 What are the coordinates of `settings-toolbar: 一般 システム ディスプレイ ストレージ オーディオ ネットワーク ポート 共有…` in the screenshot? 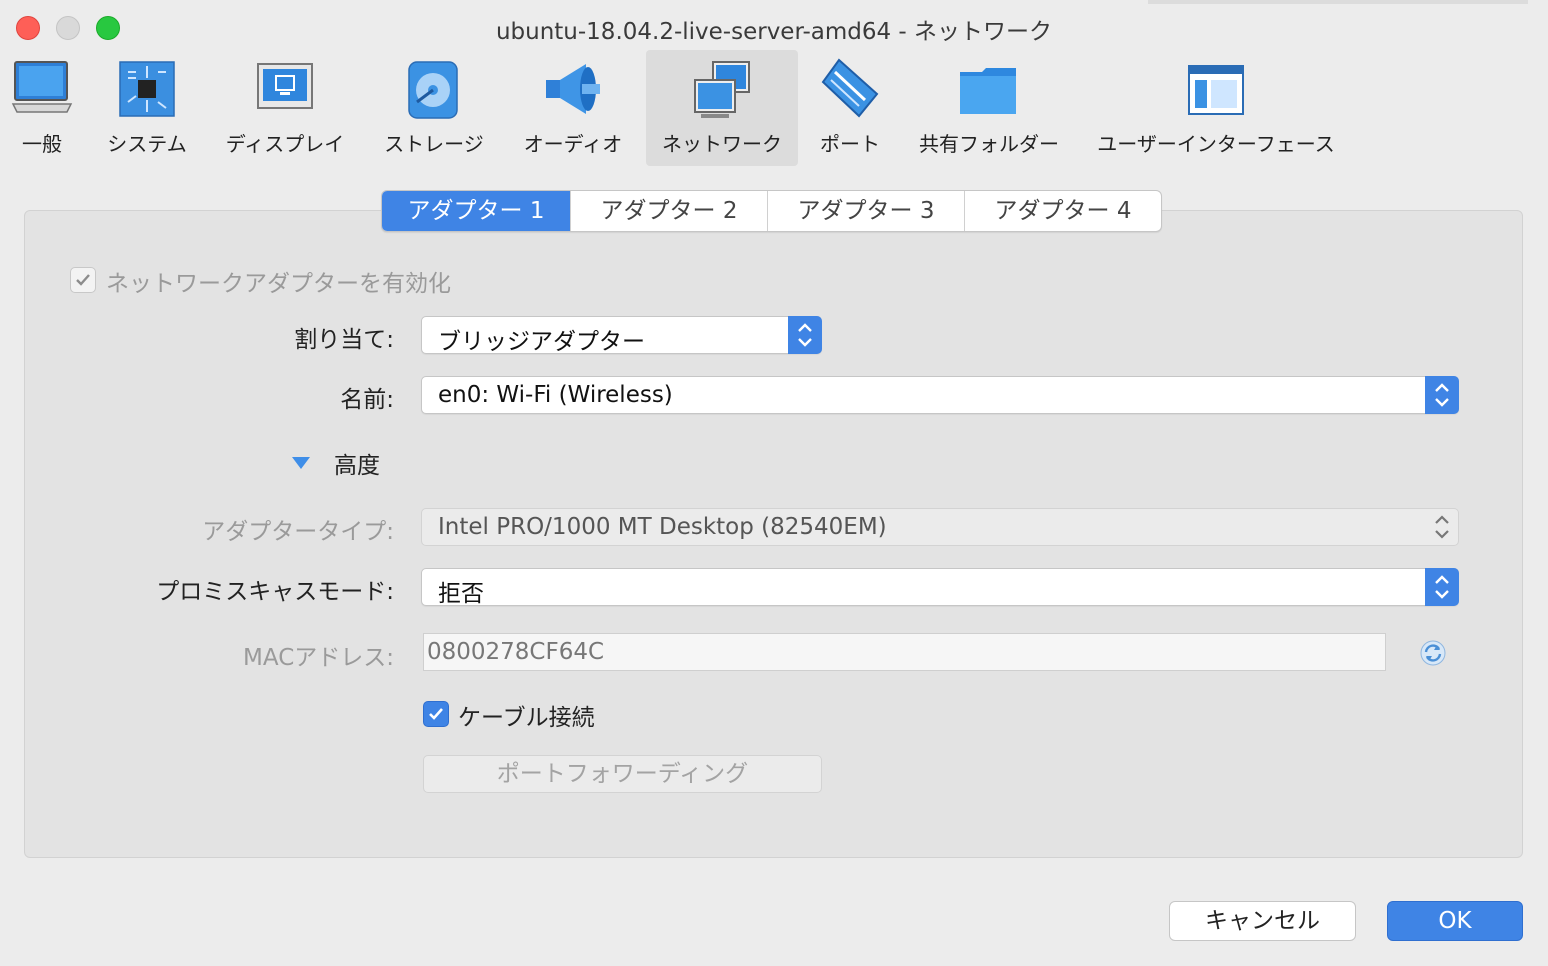 It's located at (774, 108).